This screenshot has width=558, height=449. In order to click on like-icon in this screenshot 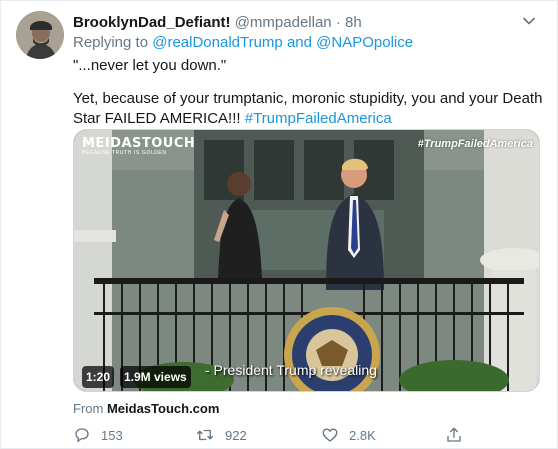, I will do `click(330, 435)`.